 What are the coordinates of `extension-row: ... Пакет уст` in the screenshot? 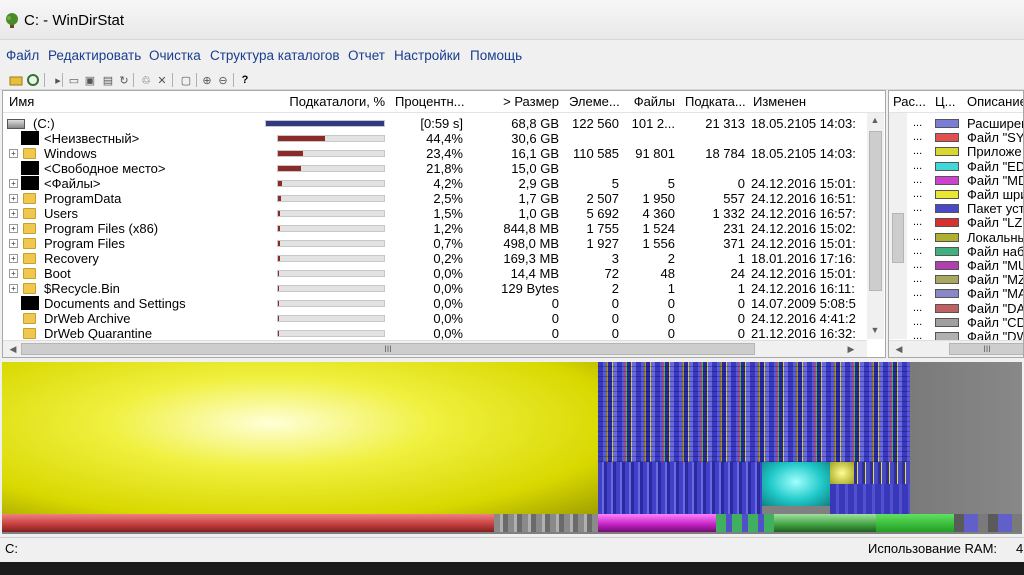 It's located at (965, 208).